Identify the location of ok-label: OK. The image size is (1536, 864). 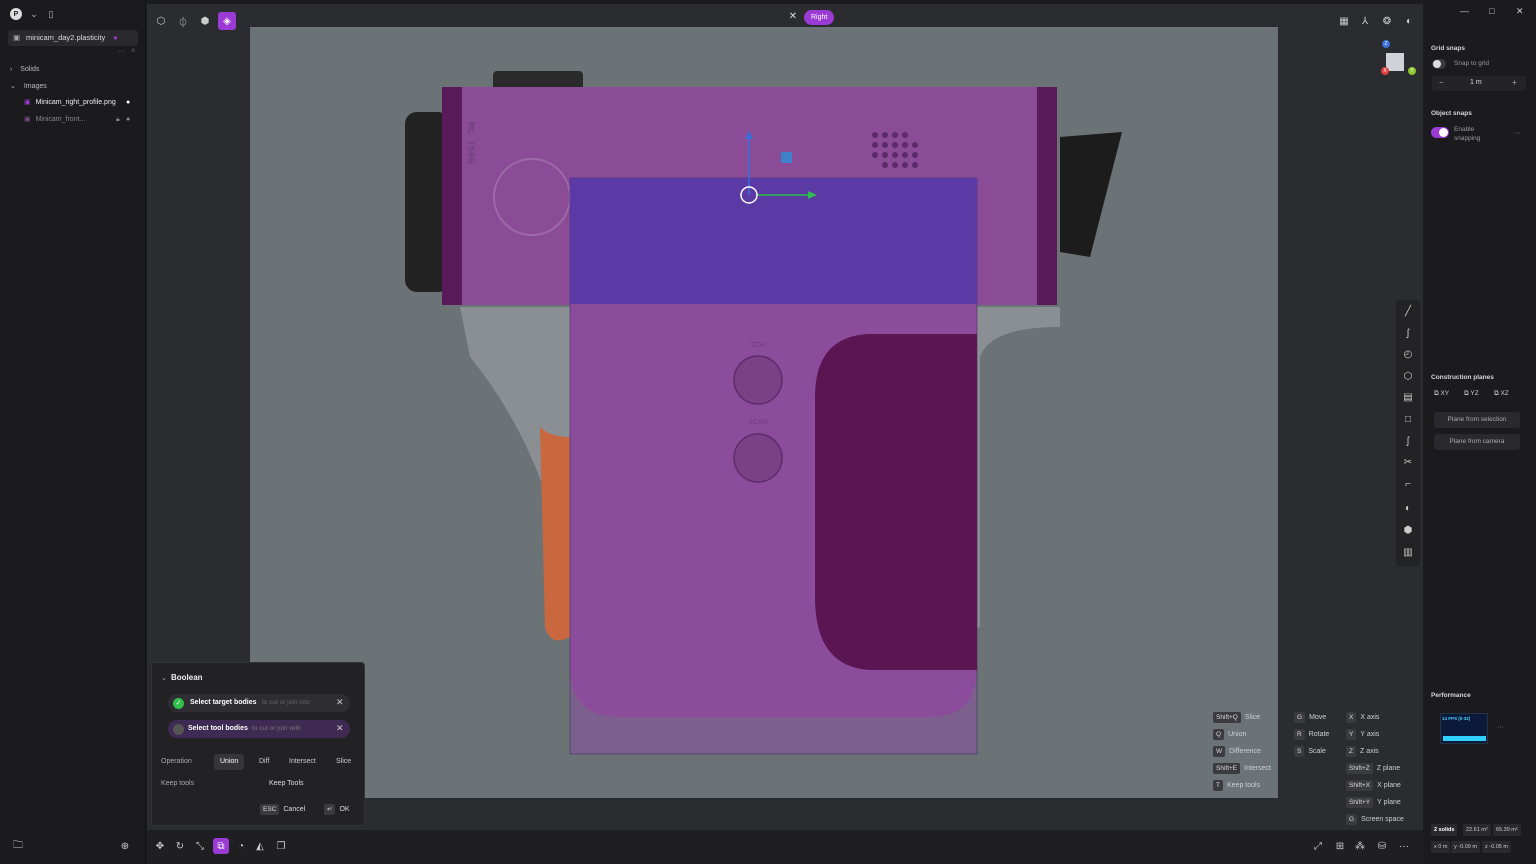
(344, 809).